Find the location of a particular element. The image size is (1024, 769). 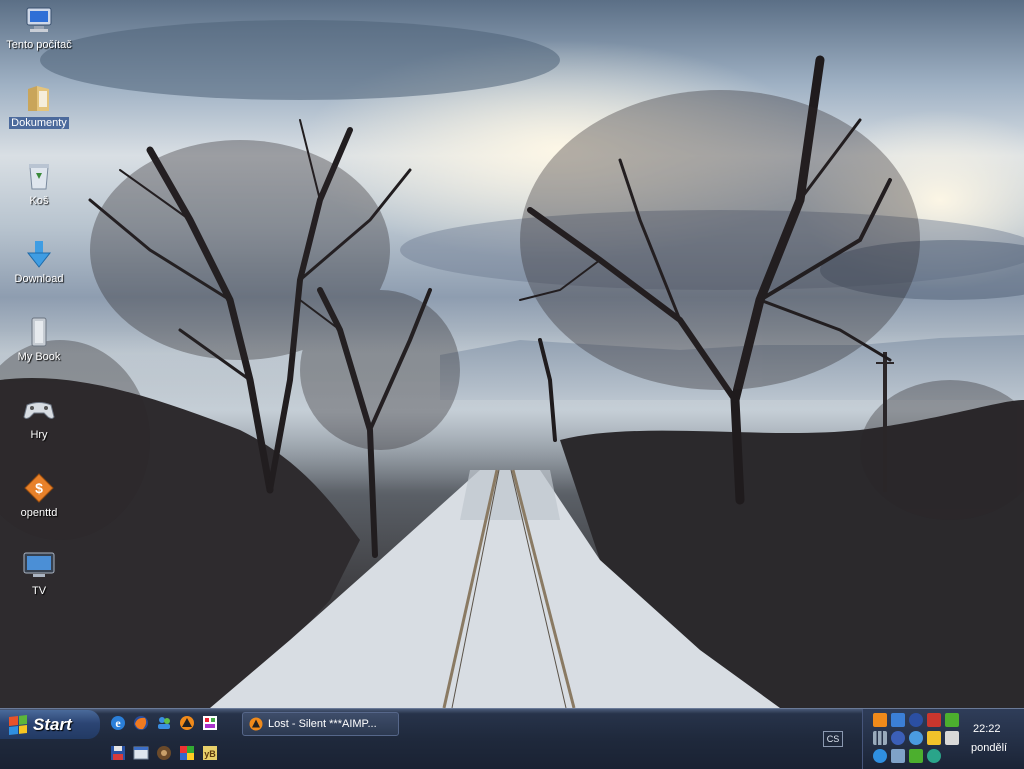

yb-icon: yB is located at coordinates (210, 753).